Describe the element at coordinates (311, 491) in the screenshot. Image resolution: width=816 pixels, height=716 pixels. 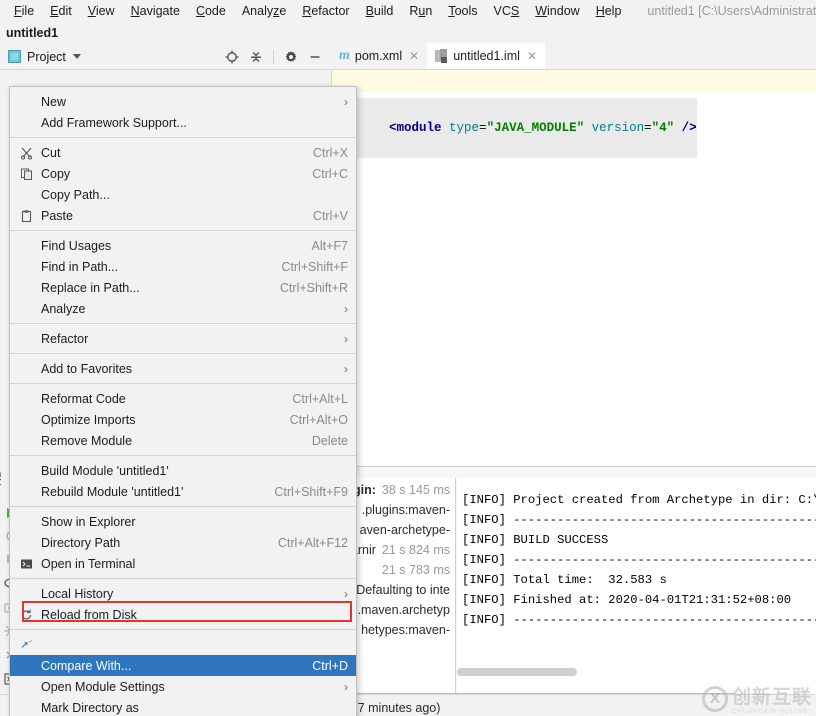
I see `menu-item-shortcut: Ctrl+Shift+F9` at that location.